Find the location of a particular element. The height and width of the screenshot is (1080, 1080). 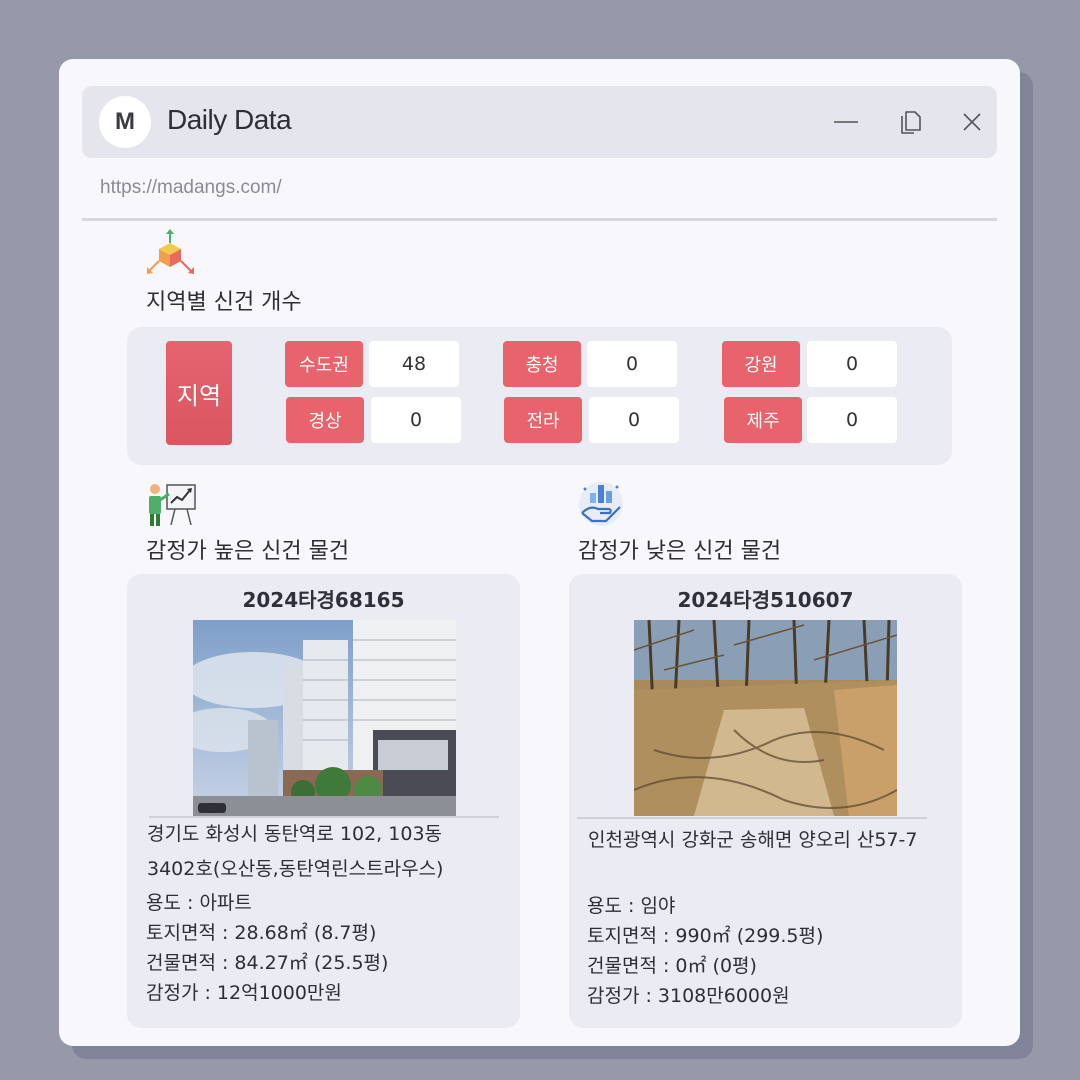

high-property-photo is located at coordinates (324, 718).